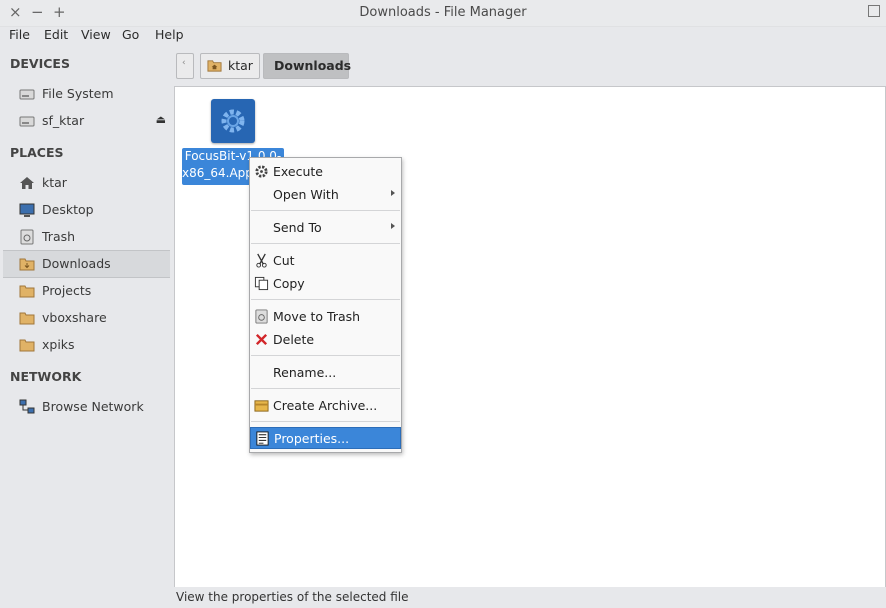 The image size is (886, 608). Describe the element at coordinates (169, 34) in the screenshot. I see `menu-help: Help` at that location.